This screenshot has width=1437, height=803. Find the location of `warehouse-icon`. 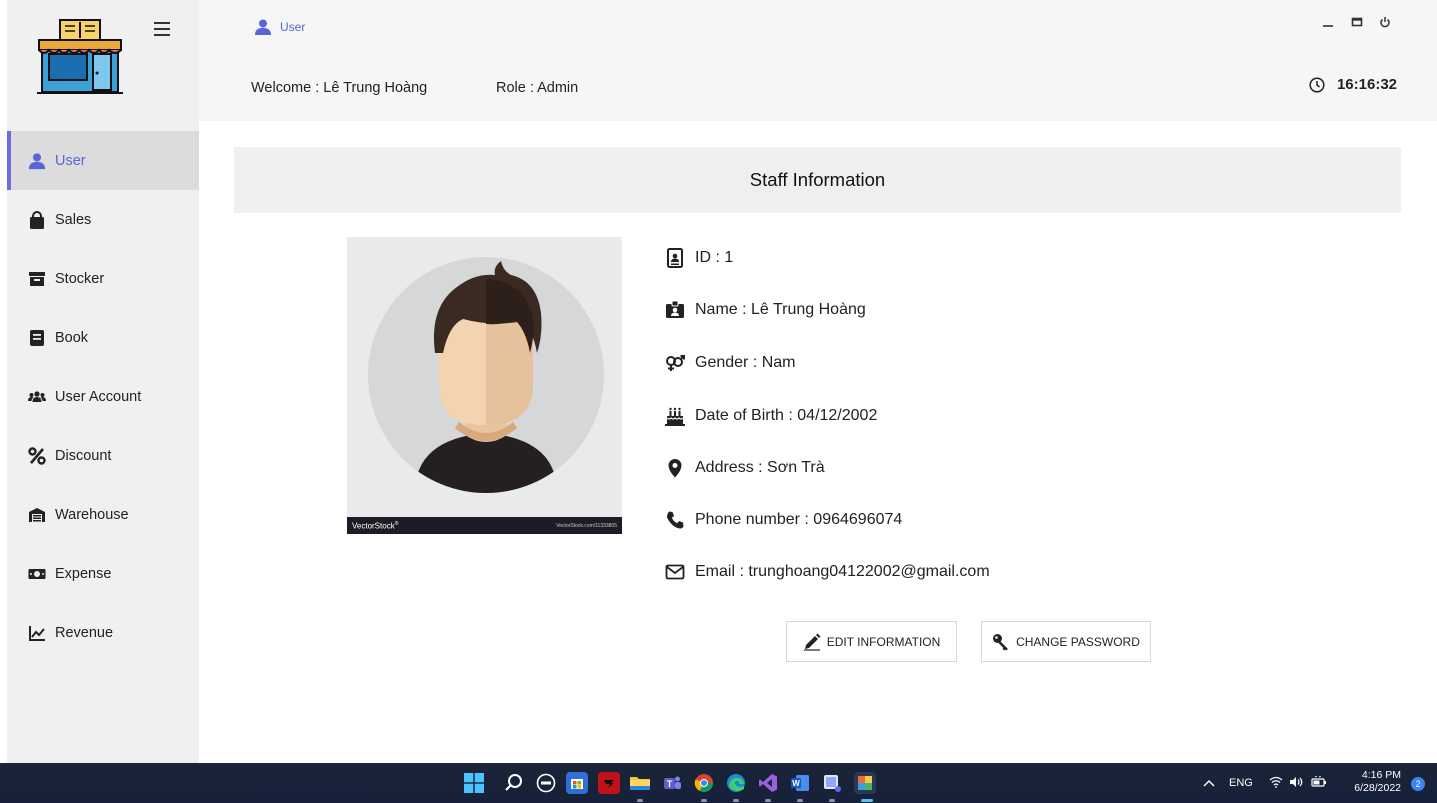

warehouse-icon is located at coordinates (37, 515).